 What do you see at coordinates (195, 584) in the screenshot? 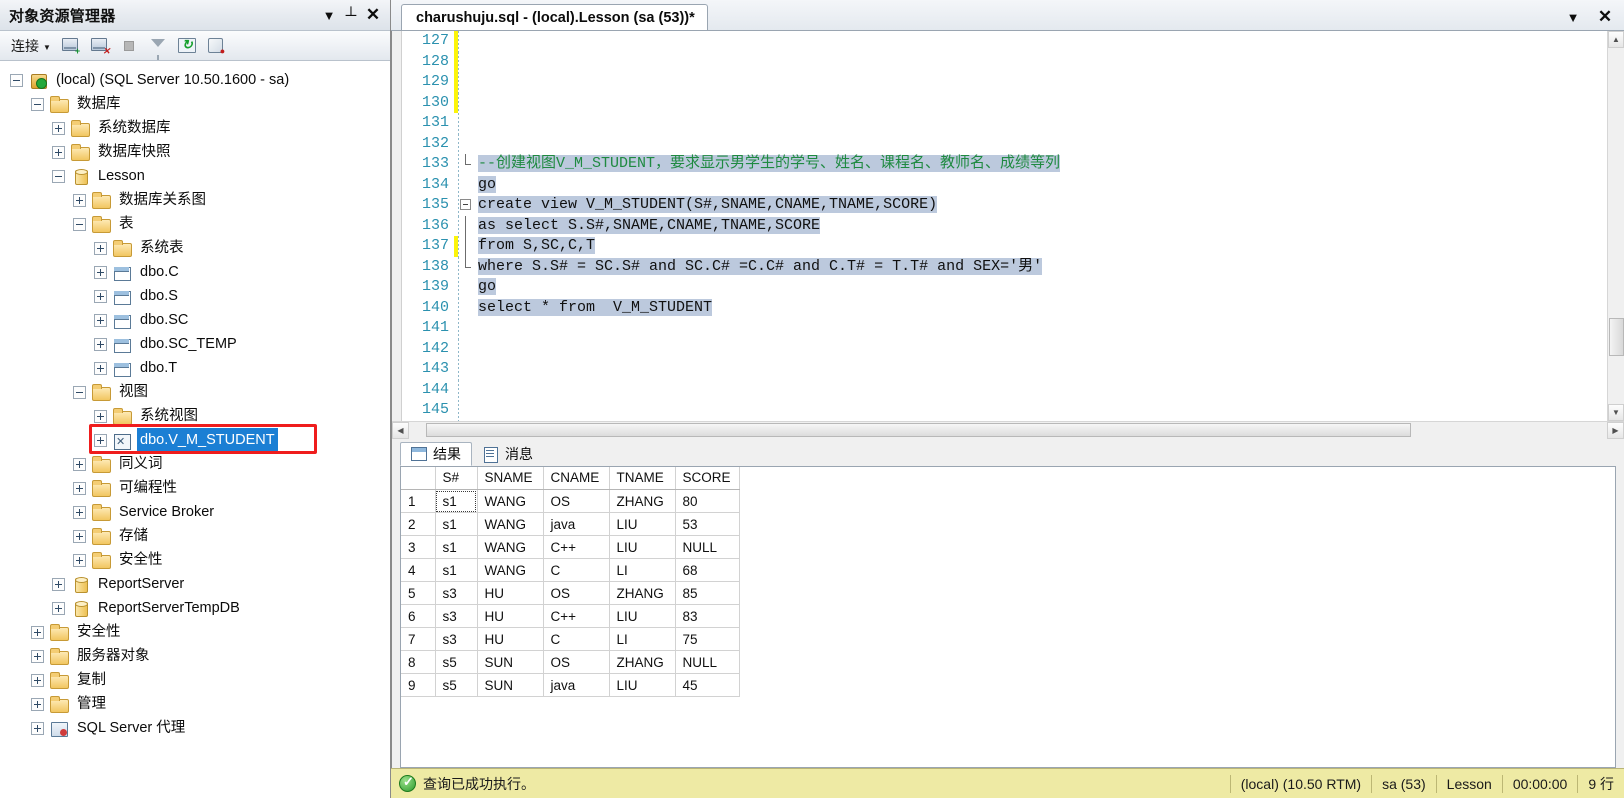
I see `tree-node: ReportServer` at bounding box center [195, 584].